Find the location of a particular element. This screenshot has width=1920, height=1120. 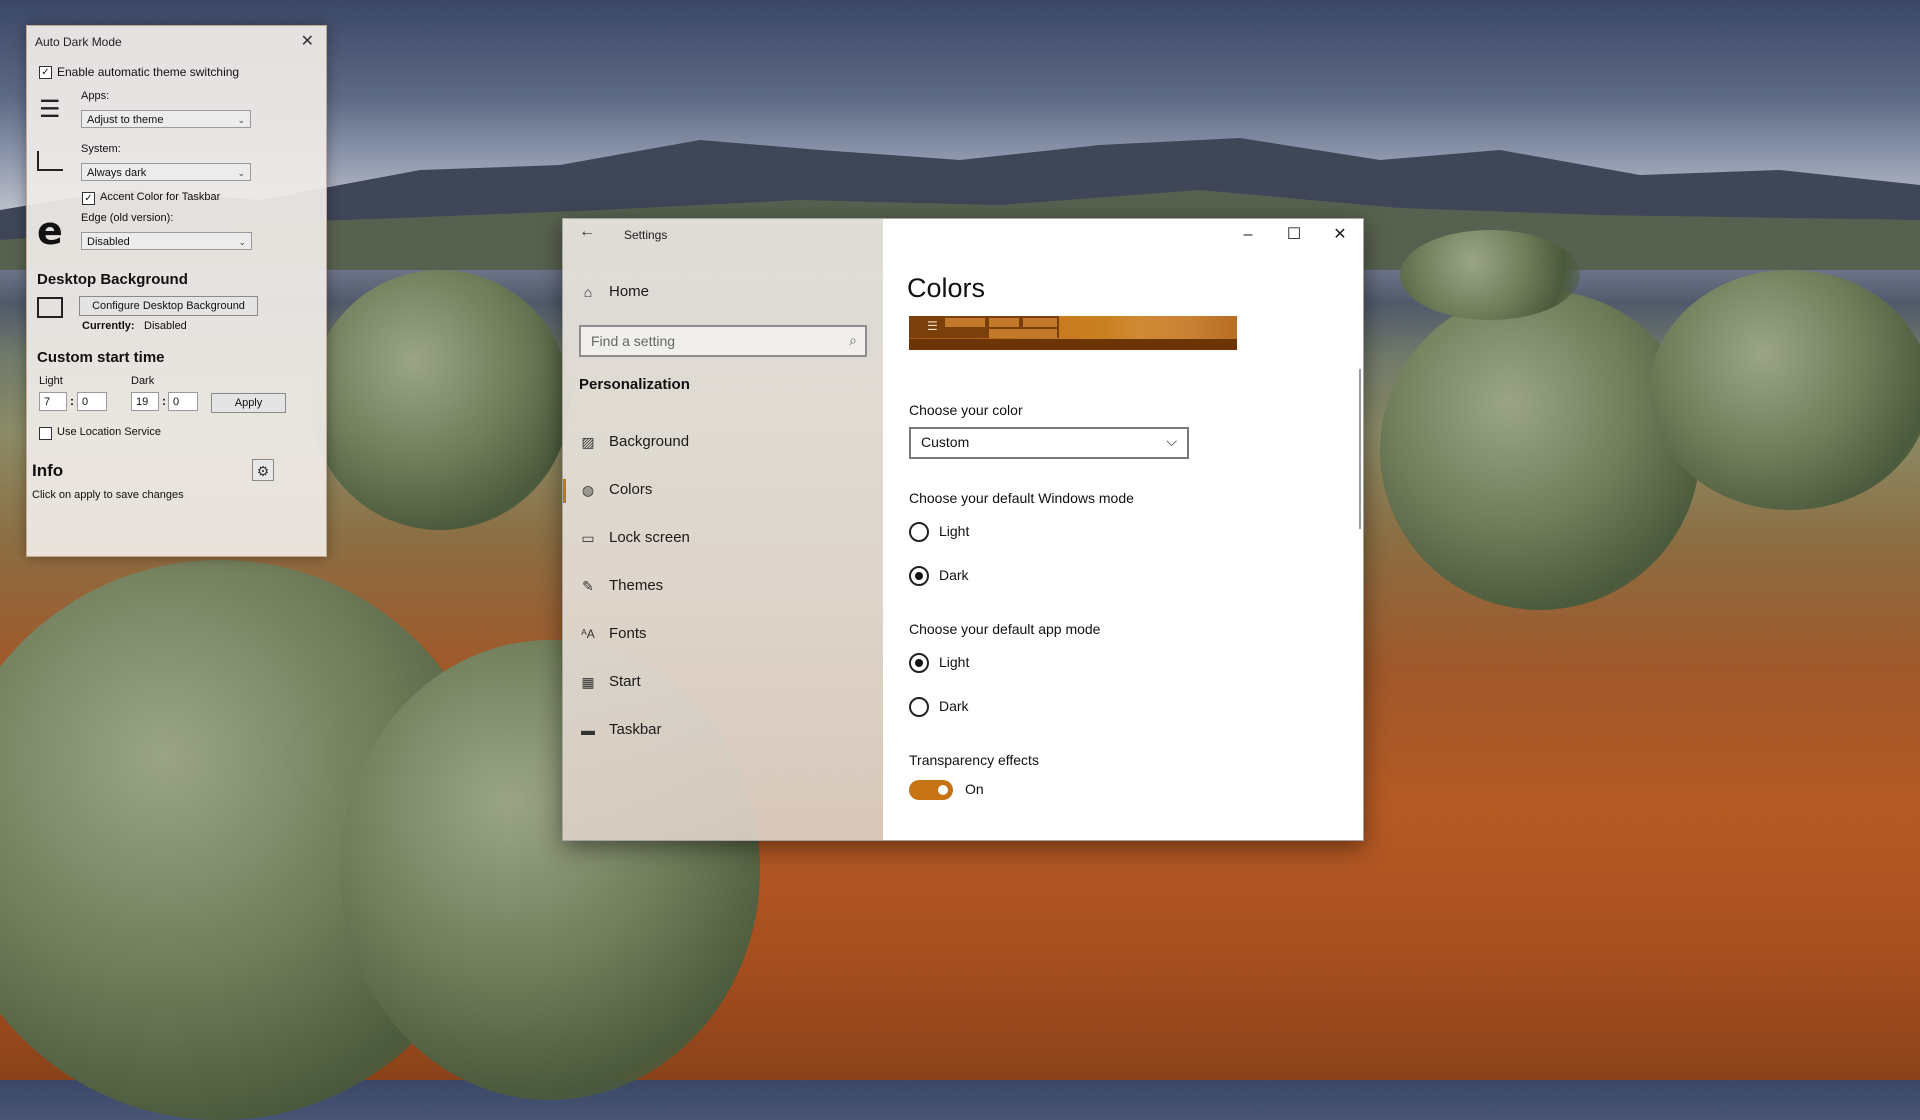

nav-item-start: ▦ Start is located at coordinates (723, 683).